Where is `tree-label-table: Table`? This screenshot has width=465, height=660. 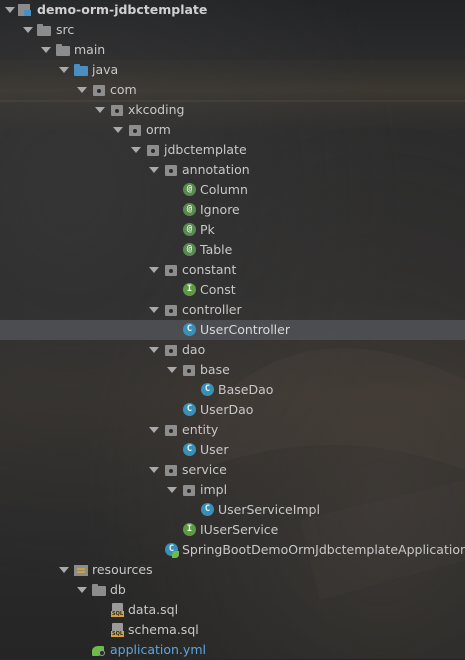 tree-label-table: Table is located at coordinates (216, 249).